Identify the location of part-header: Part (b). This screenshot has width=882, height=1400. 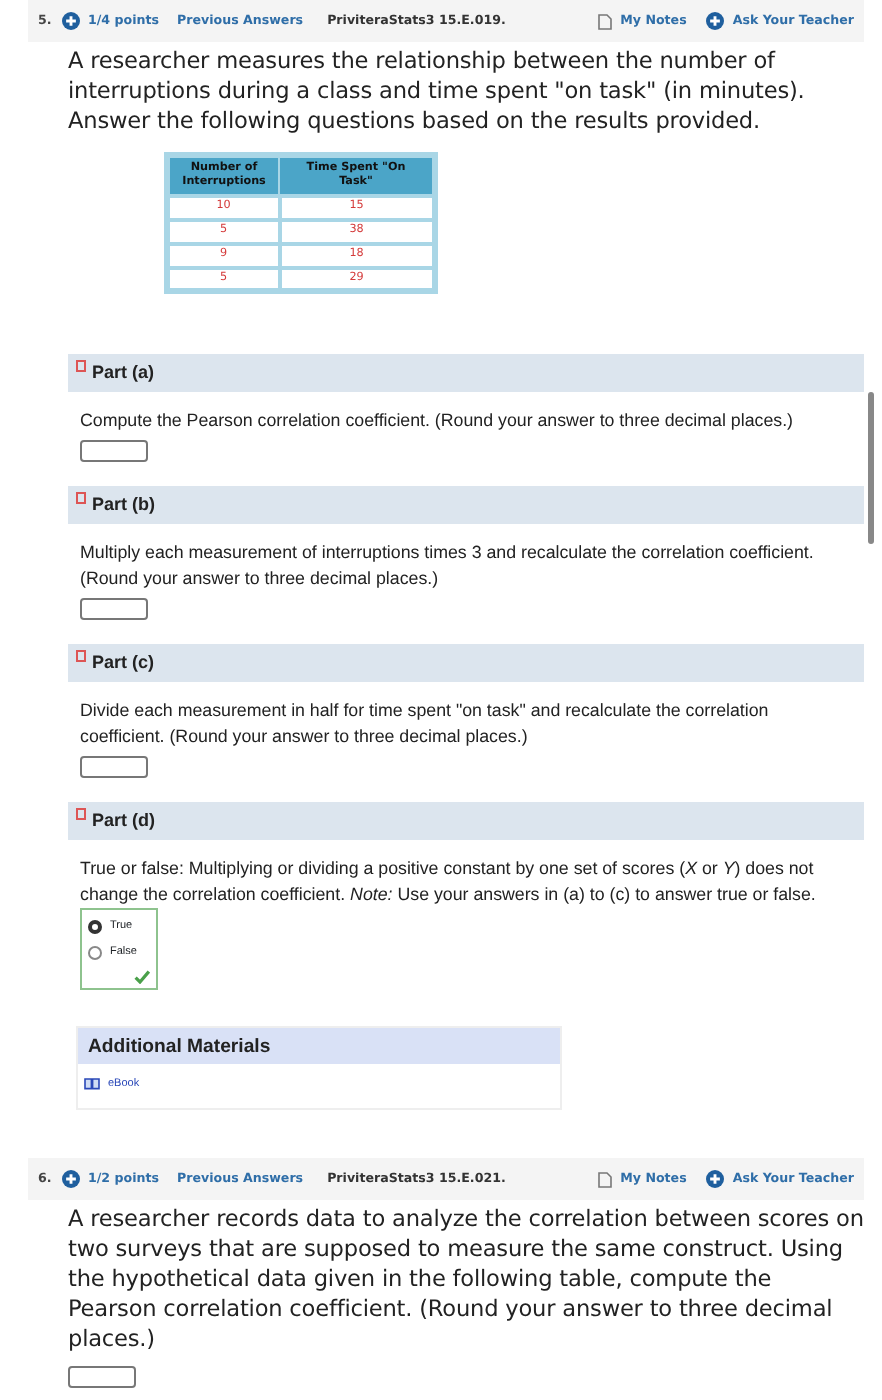
(466, 505).